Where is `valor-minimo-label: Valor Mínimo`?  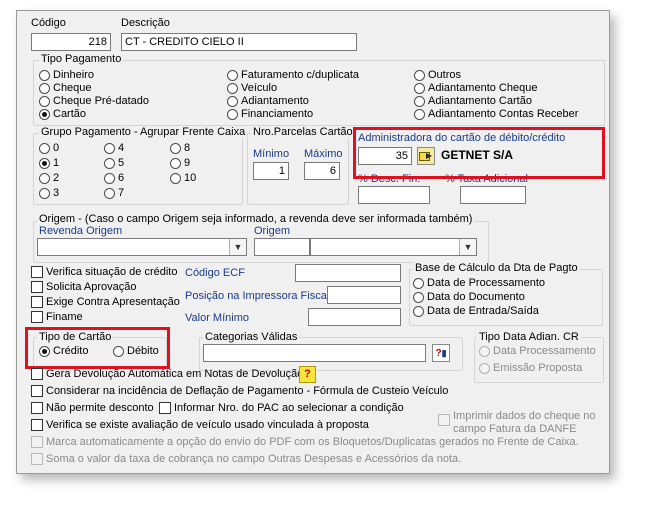
valor-minimo-label: Valor Mínimo is located at coordinates (217, 318).